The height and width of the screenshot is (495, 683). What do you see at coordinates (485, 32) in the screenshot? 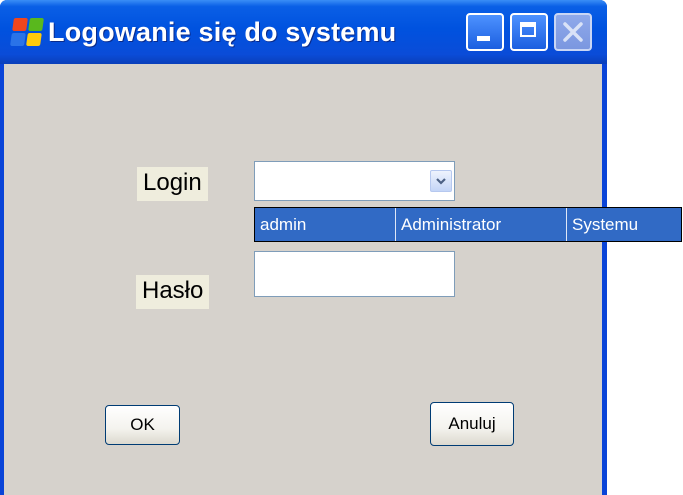
I see `minimize-button` at bounding box center [485, 32].